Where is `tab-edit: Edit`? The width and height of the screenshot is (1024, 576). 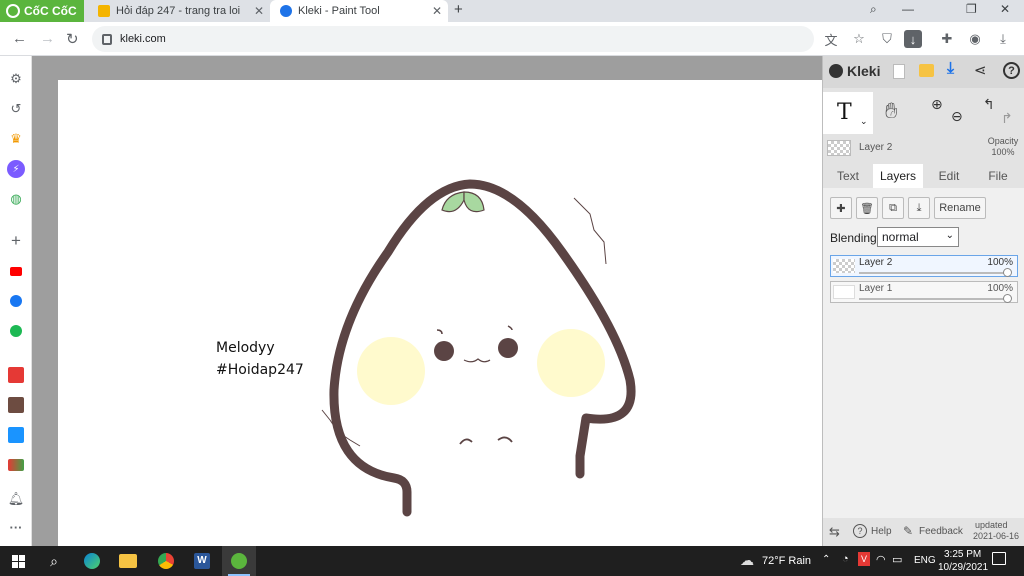 tab-edit: Edit is located at coordinates (949, 176).